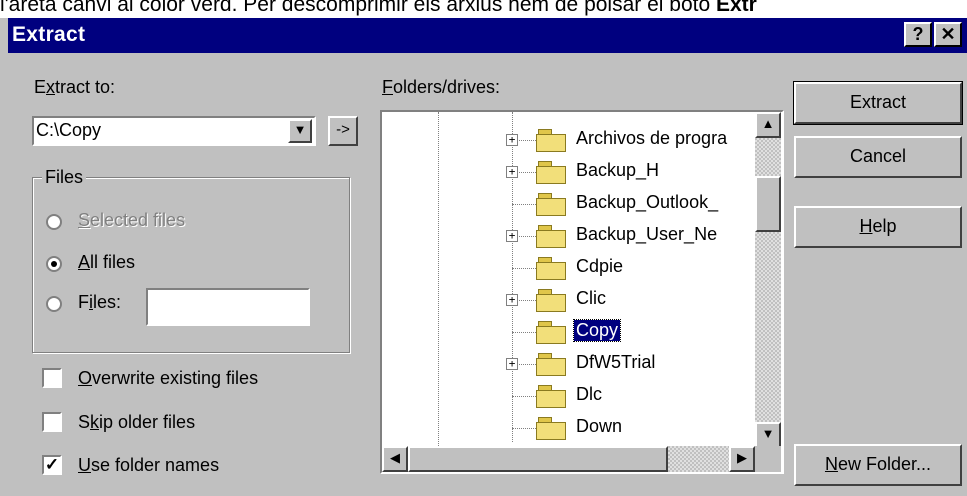 Image resolution: width=967 pixels, height=496 pixels. Describe the element at coordinates (52, 378) in the screenshot. I see `overwrite-checkbox` at that location.